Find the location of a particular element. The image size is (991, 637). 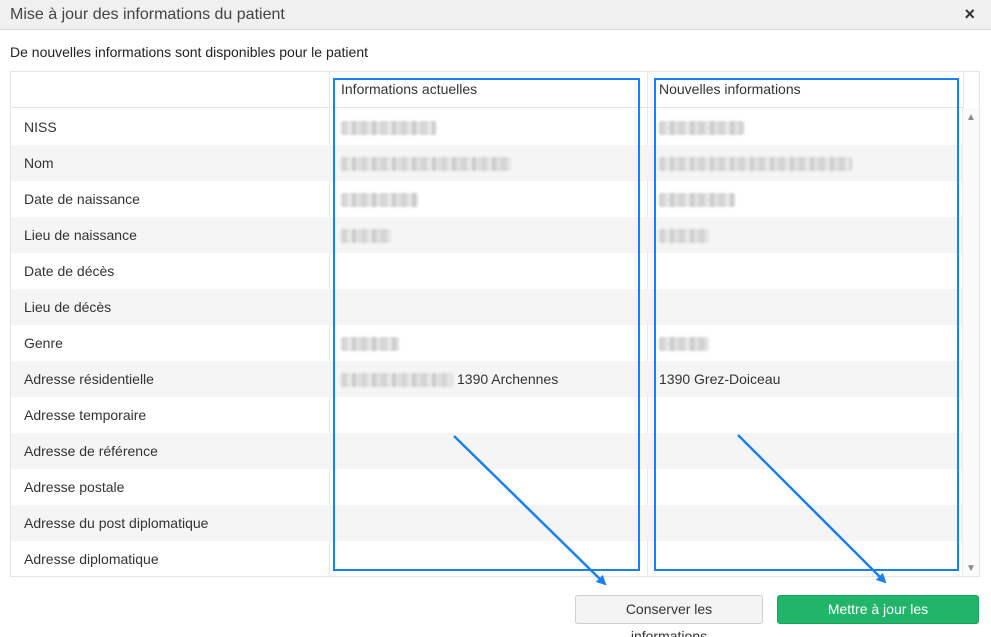

new-value-text: 1390 Grez-Doiceau is located at coordinates (720, 379).